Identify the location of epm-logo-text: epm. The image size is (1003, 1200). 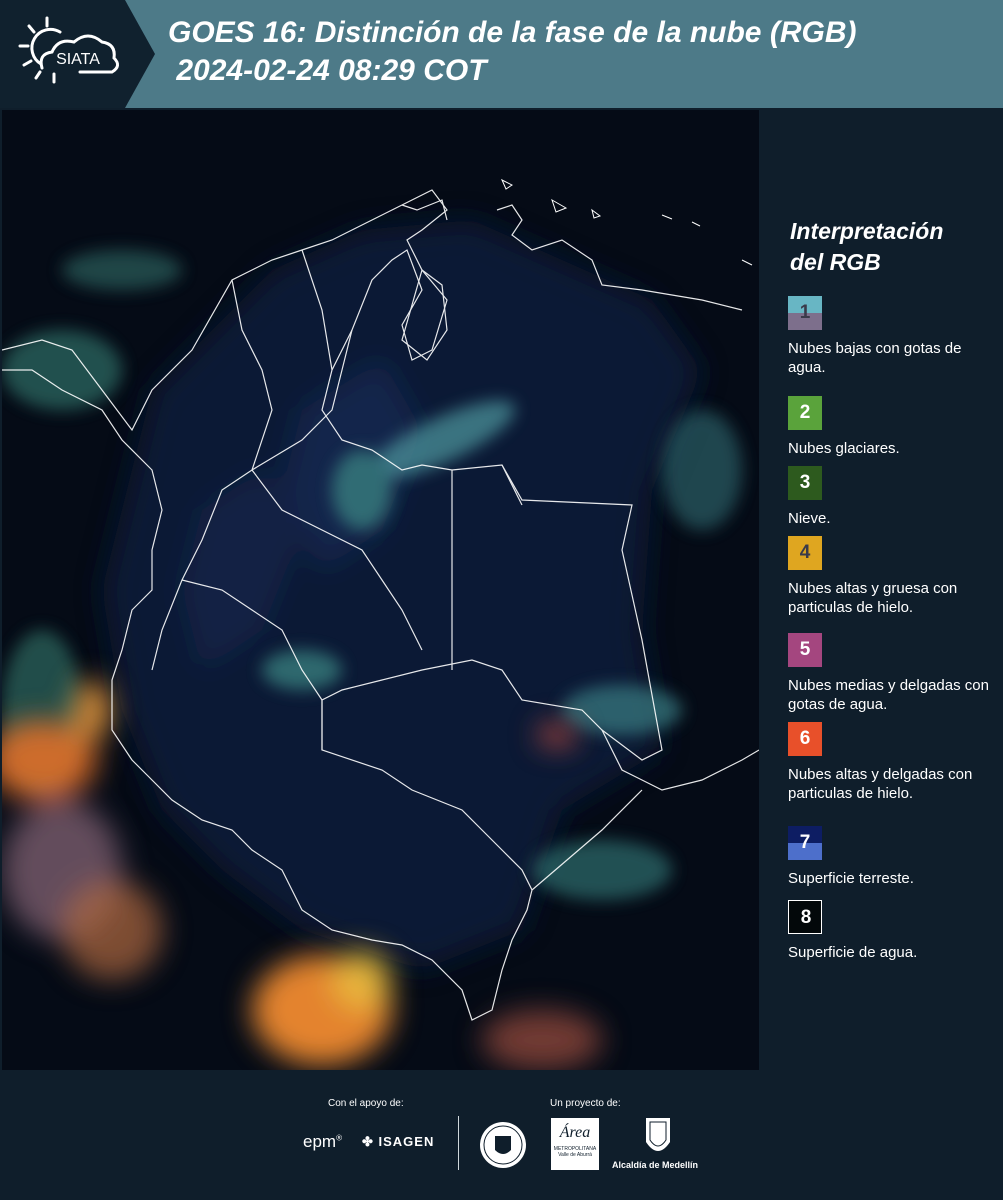
(320, 1141).